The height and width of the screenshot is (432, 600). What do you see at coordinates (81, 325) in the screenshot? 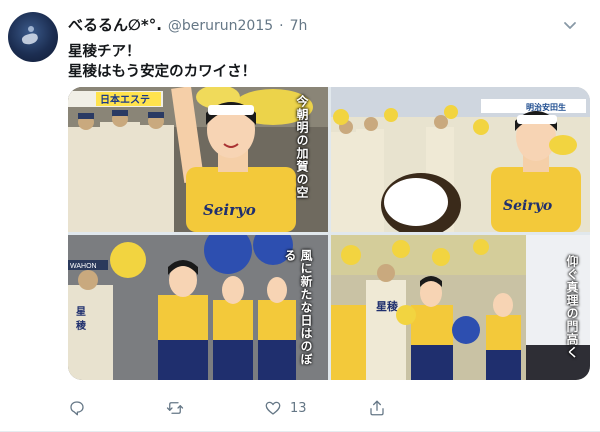
I see `svg-text: 稜` at bounding box center [81, 325].